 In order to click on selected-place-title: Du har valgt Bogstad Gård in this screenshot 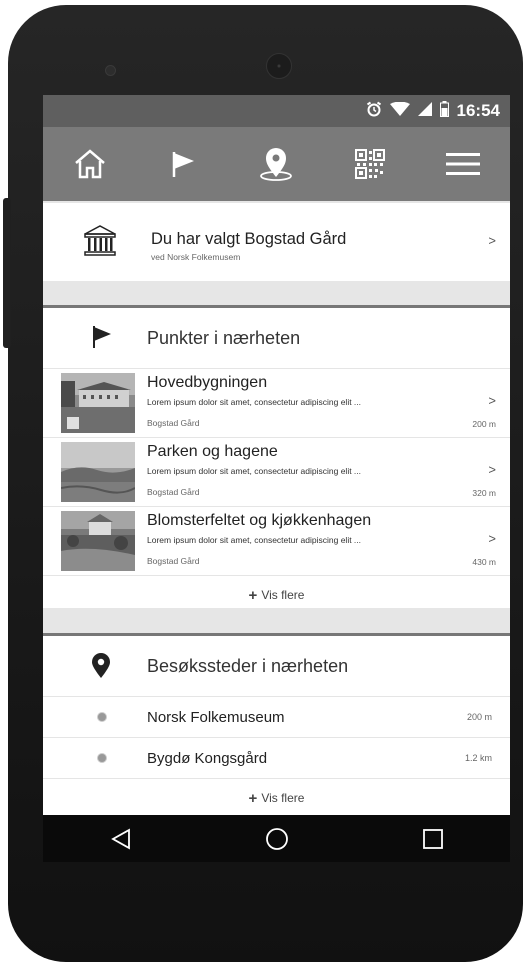, I will do `click(249, 239)`.